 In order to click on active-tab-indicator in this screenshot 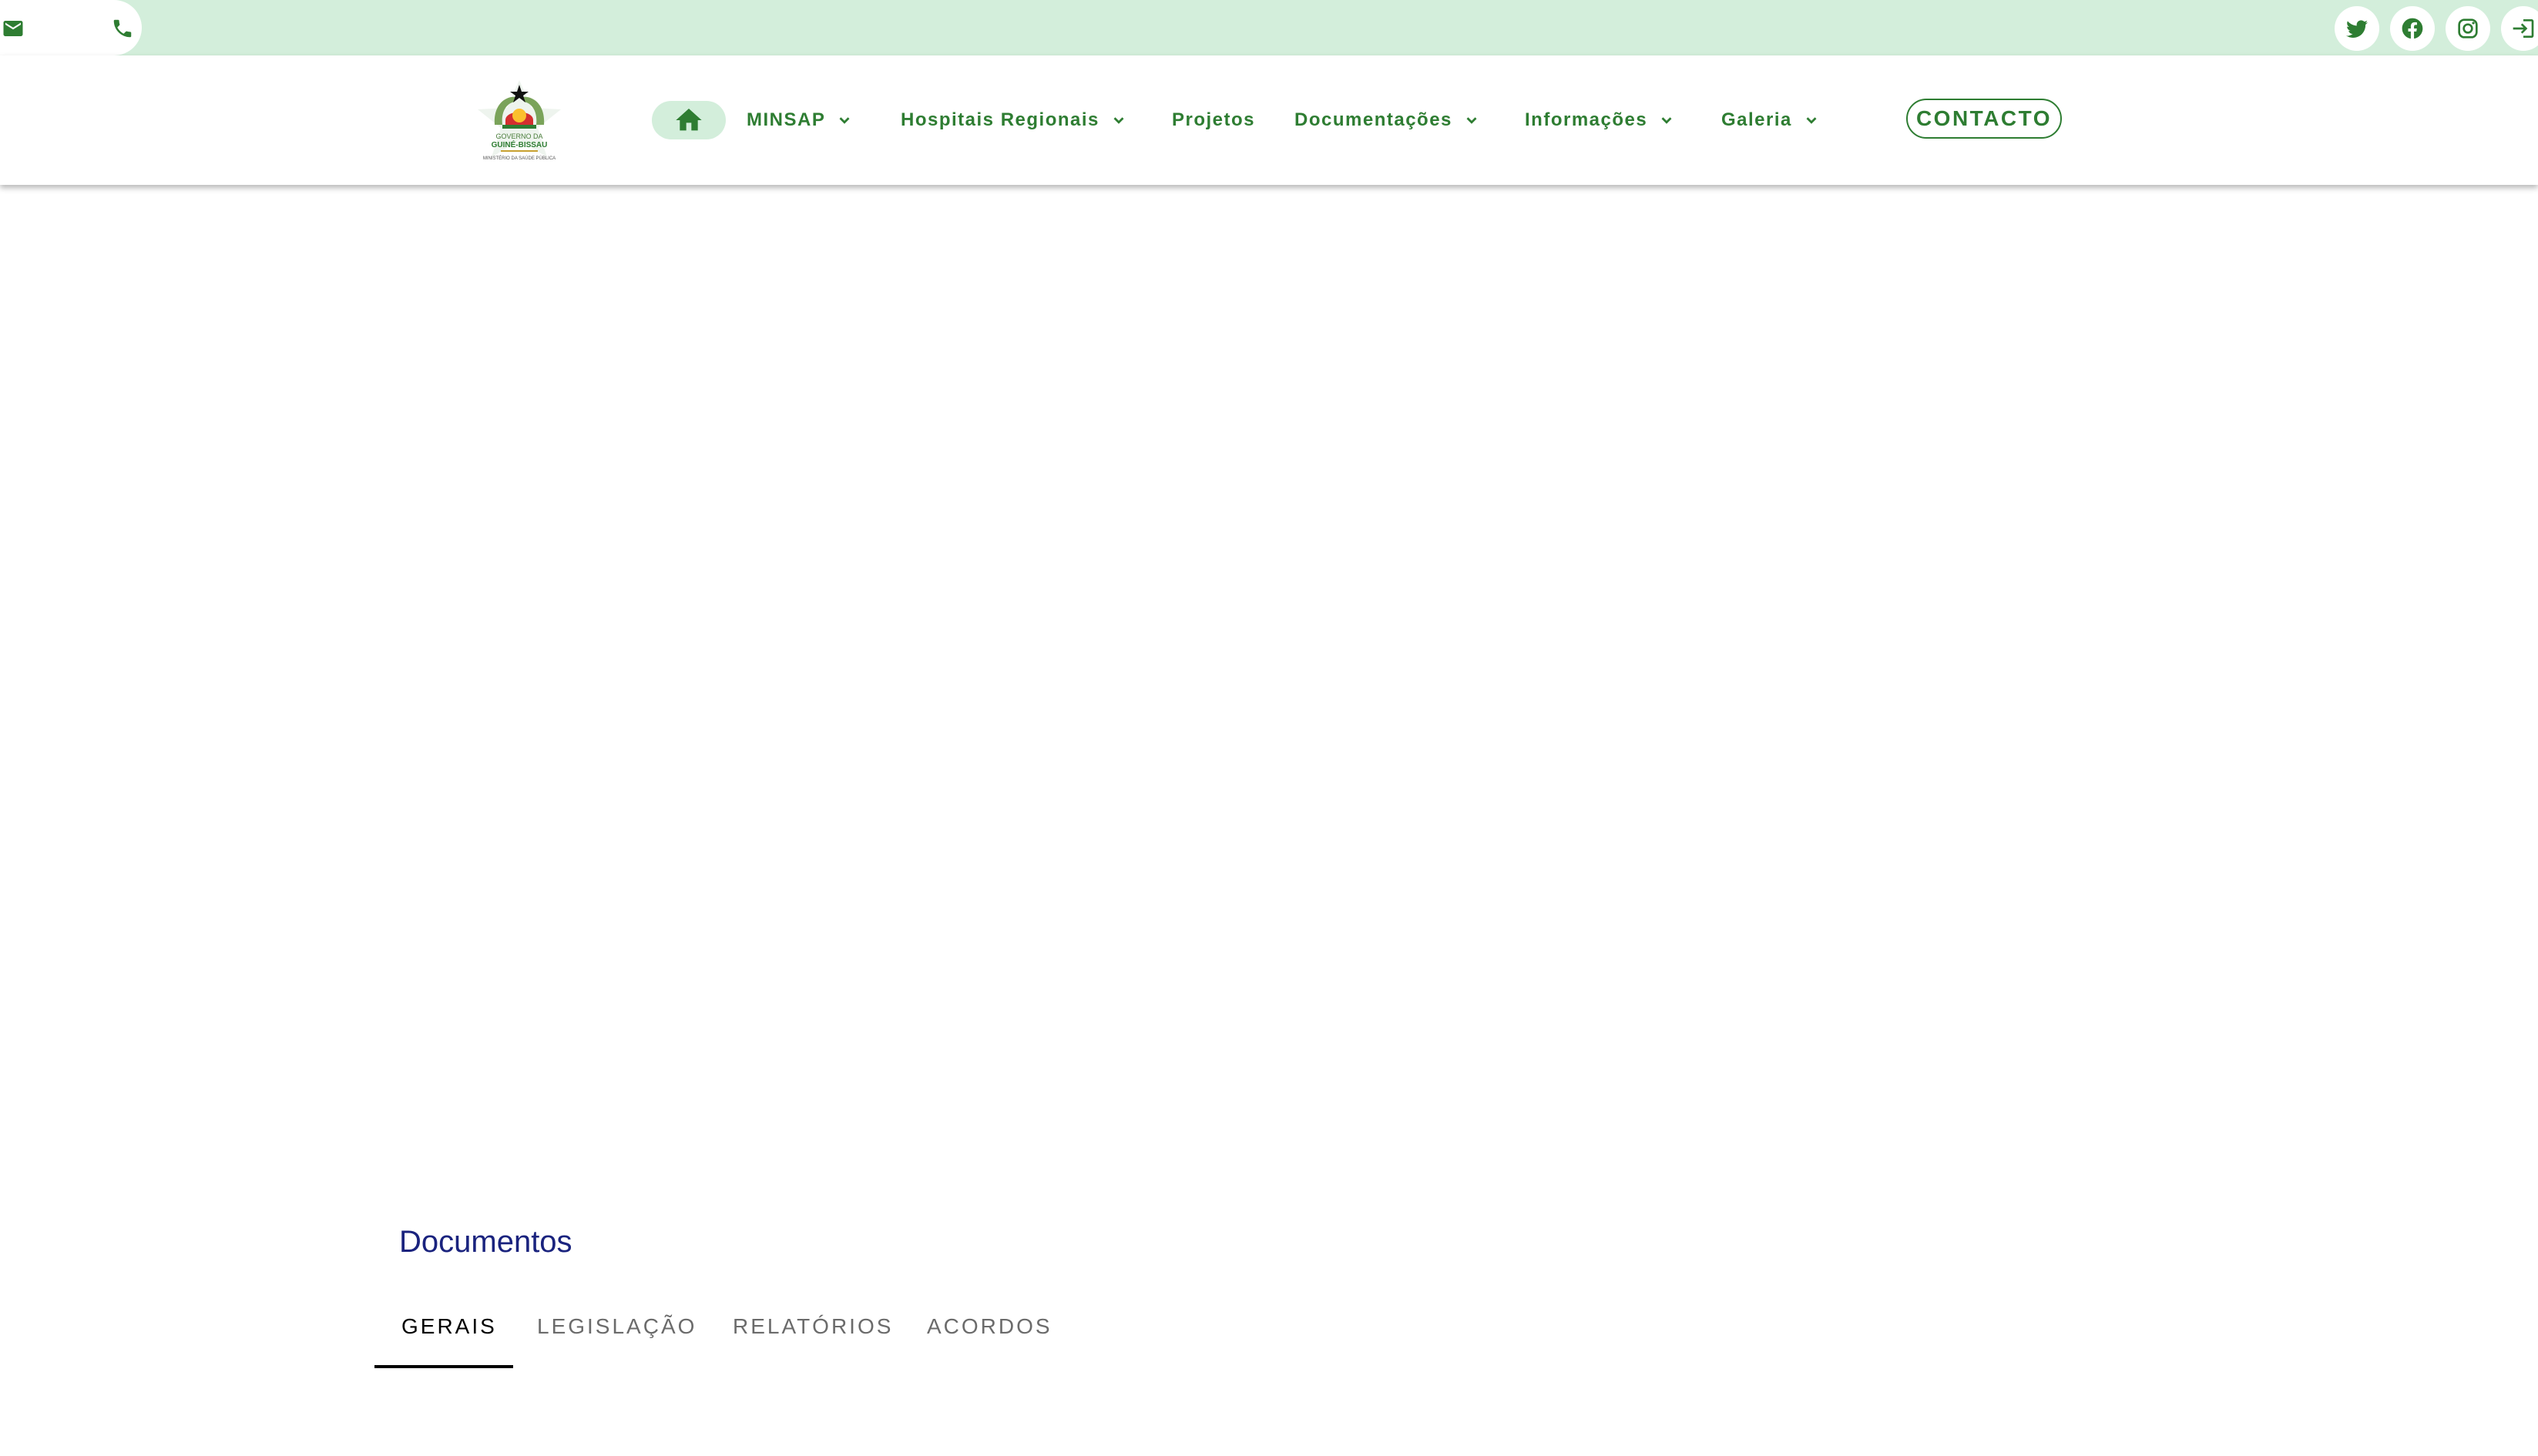, I will do `click(443, 1366)`.